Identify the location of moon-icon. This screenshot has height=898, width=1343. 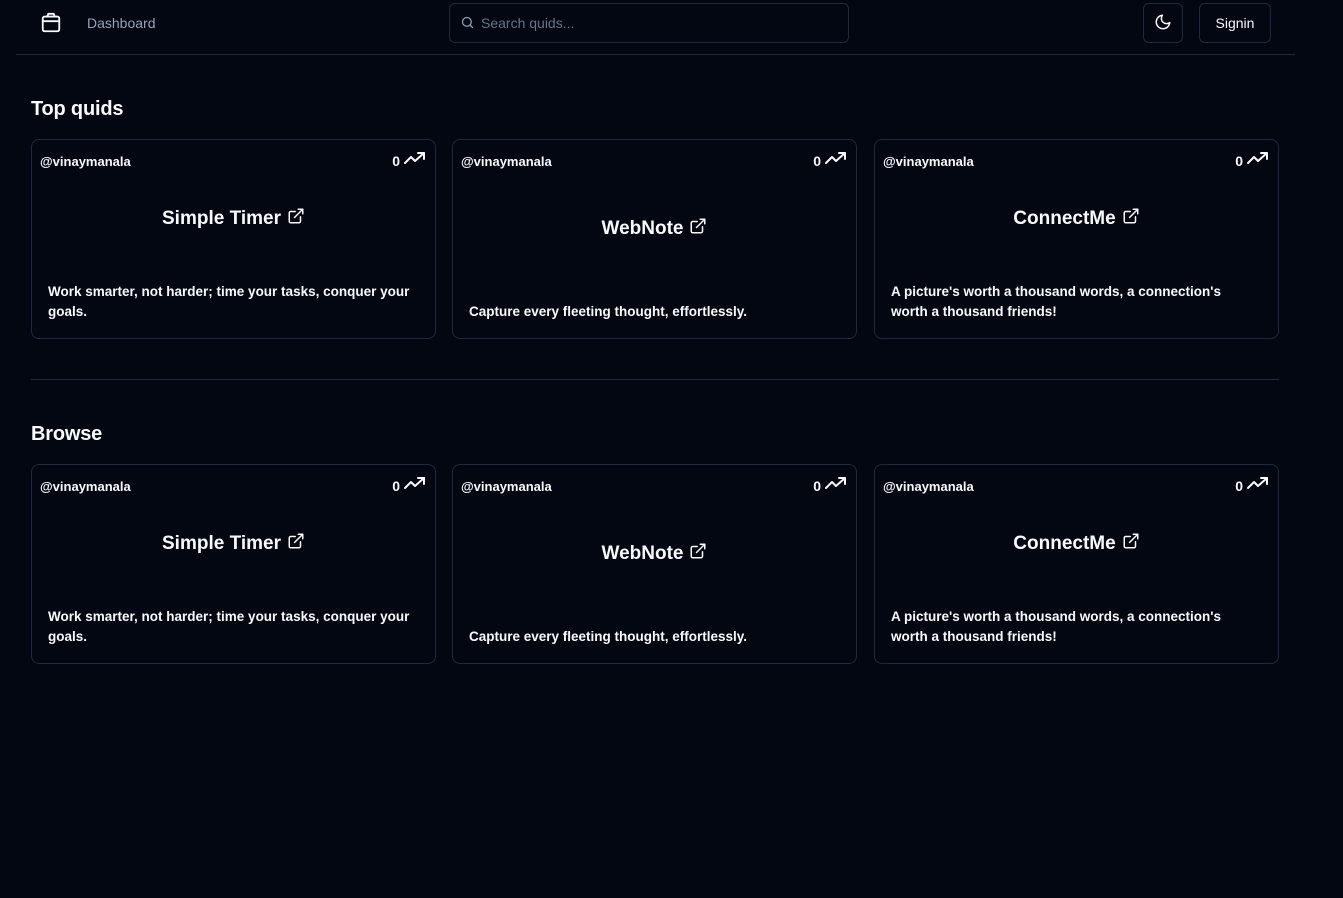
(1163, 23).